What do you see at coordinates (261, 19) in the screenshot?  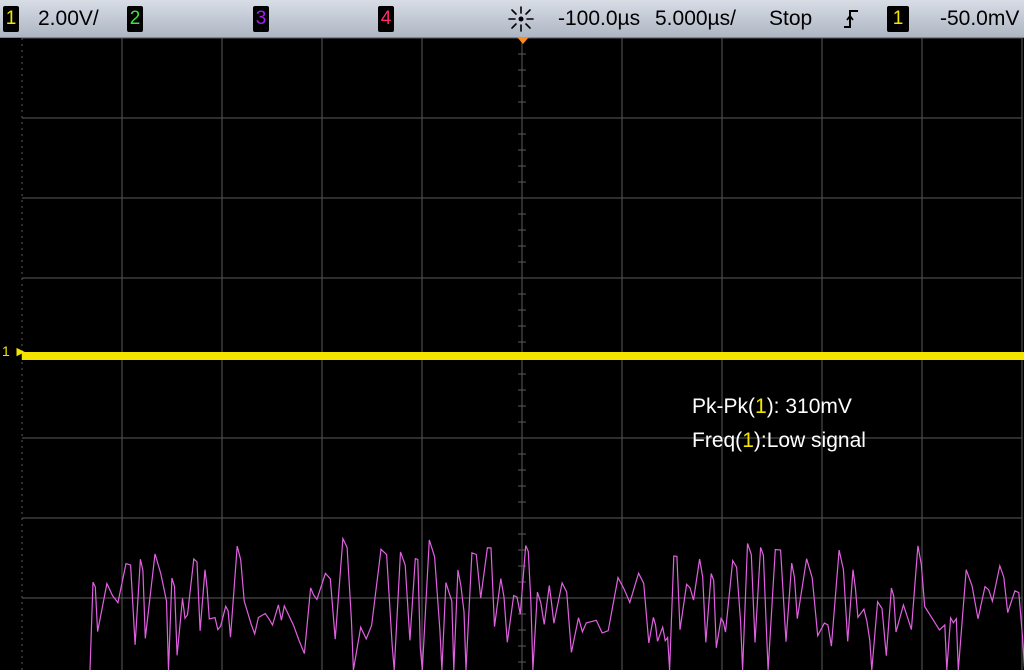 I see `channel-3-button: 3` at bounding box center [261, 19].